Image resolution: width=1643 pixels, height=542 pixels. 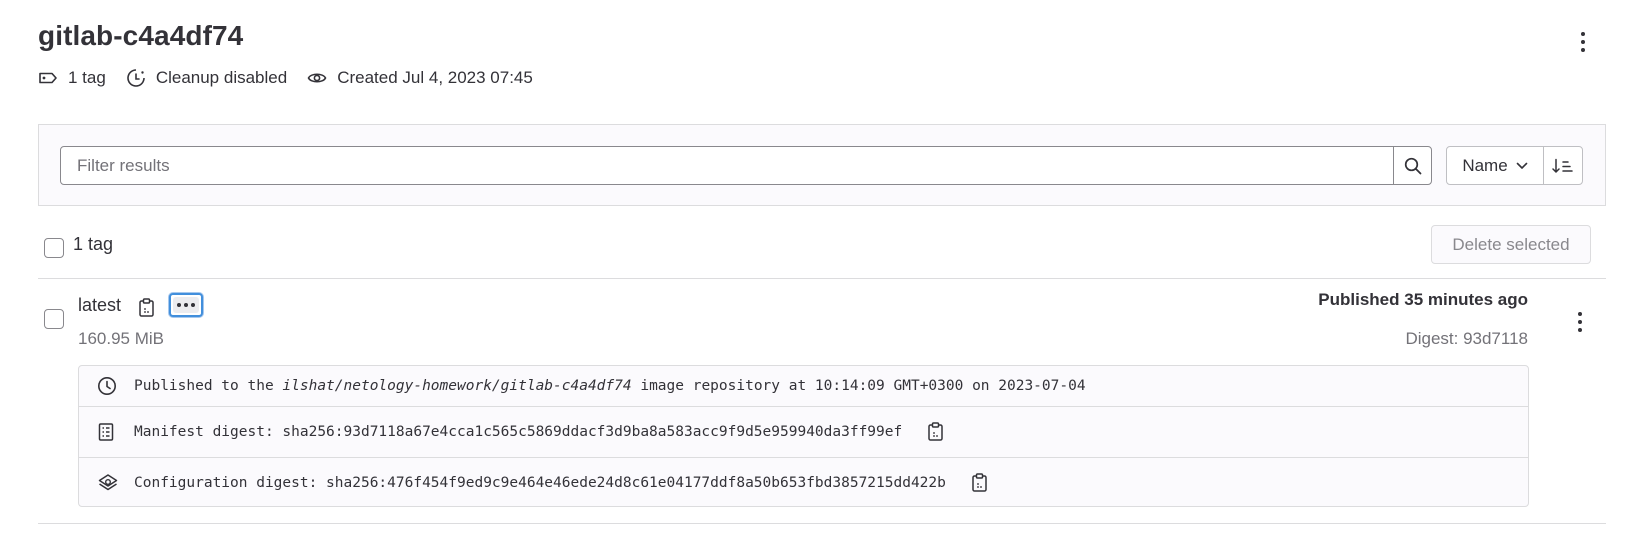 I want to click on tag-icon, so click(x=48, y=78).